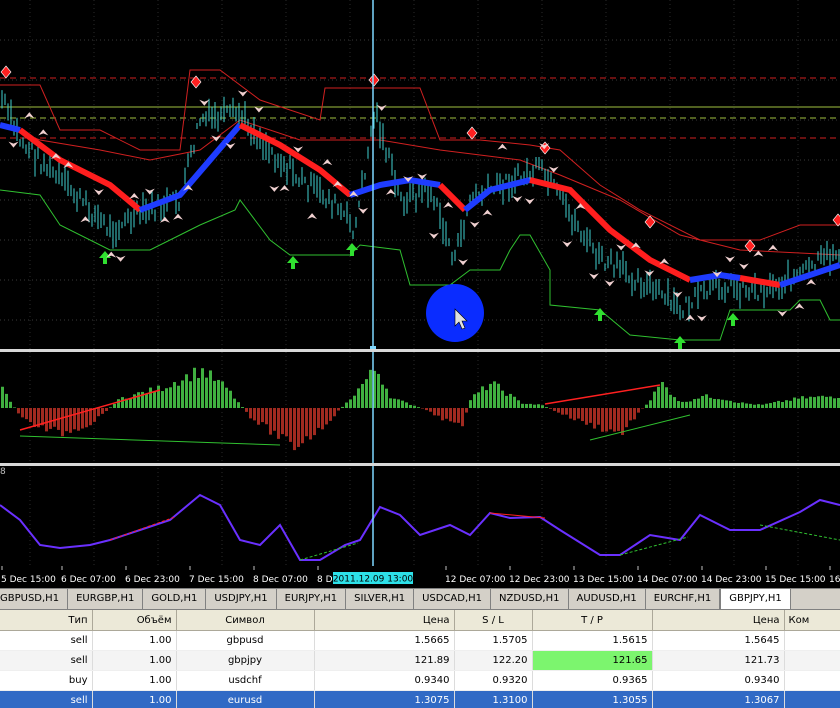  I want to click on order-cell-volume: 1.00, so click(134, 699).